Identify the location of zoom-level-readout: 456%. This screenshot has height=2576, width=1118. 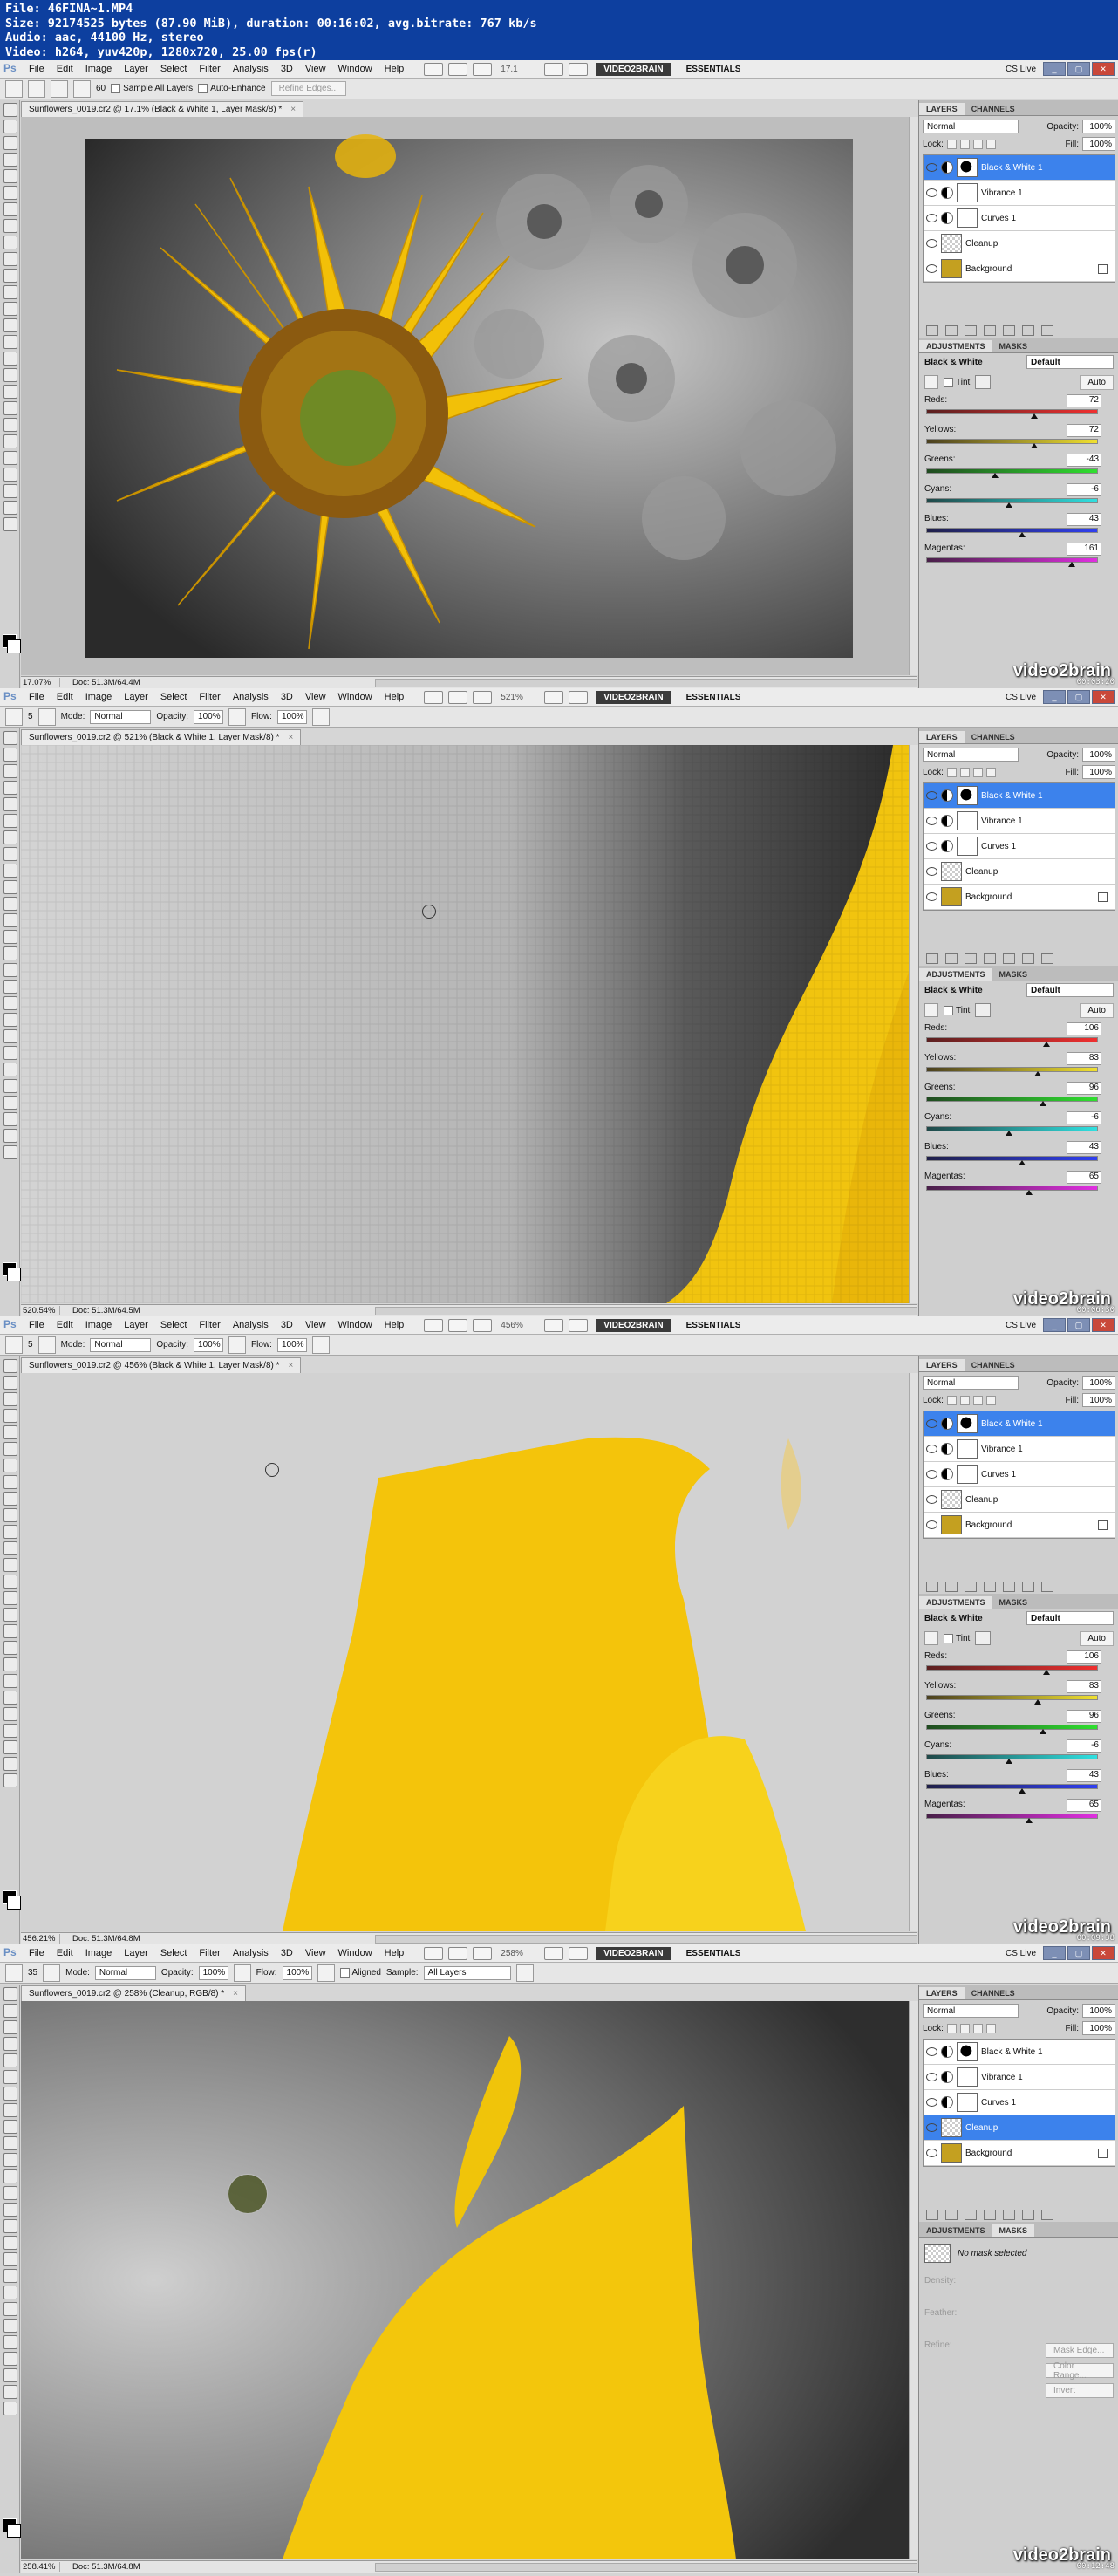
(515, 1325).